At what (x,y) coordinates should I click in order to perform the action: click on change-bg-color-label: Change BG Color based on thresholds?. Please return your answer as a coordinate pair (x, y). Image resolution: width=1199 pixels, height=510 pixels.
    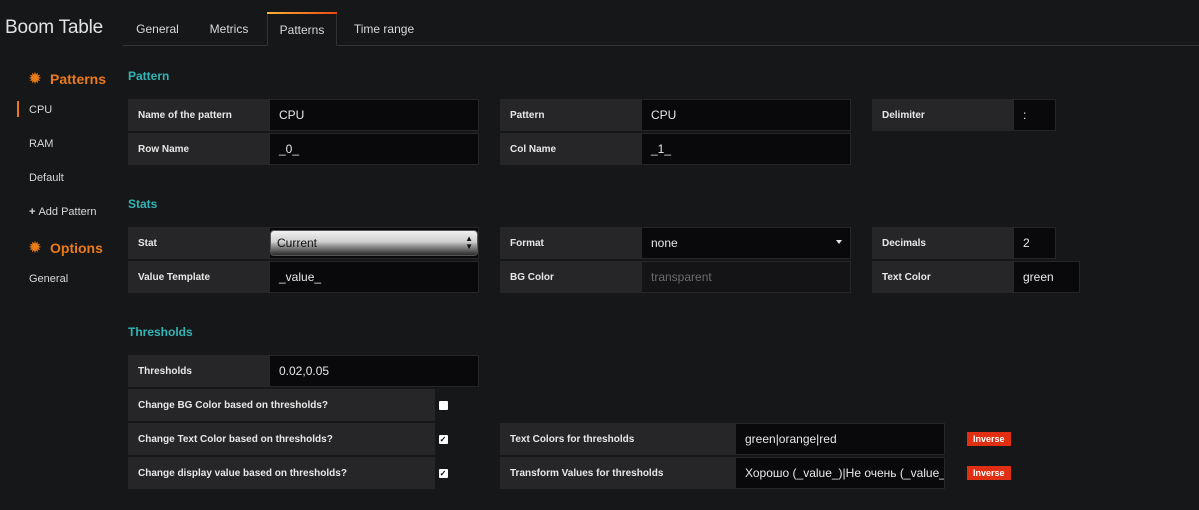
    Looking at the image, I should click on (281, 405).